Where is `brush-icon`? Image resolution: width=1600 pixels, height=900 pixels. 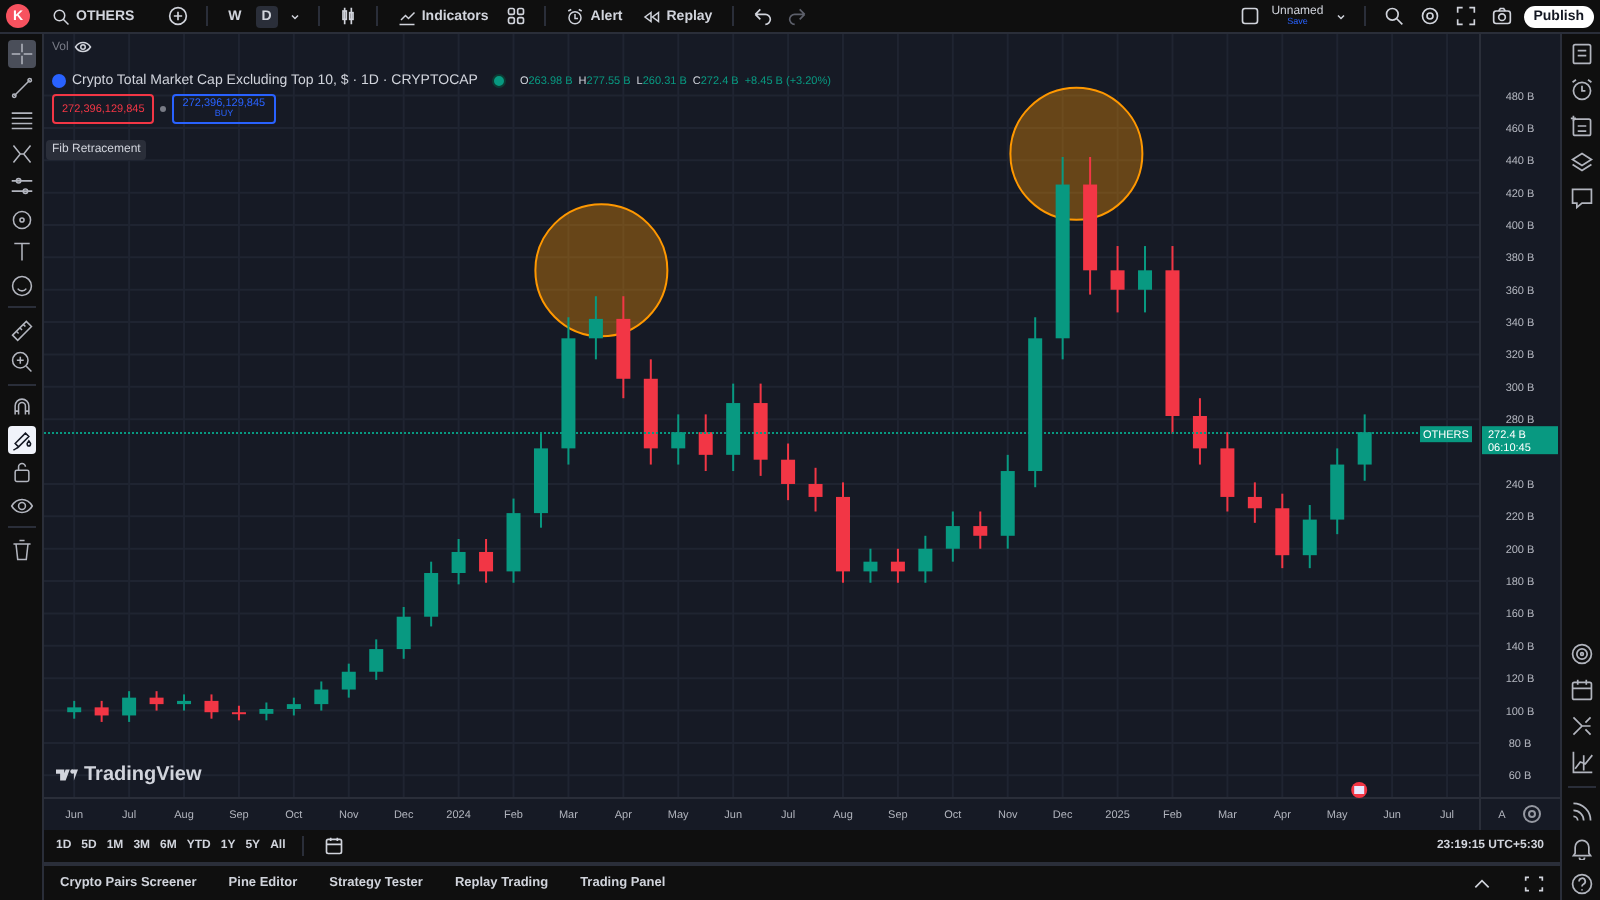 brush-icon is located at coordinates (21, 439).